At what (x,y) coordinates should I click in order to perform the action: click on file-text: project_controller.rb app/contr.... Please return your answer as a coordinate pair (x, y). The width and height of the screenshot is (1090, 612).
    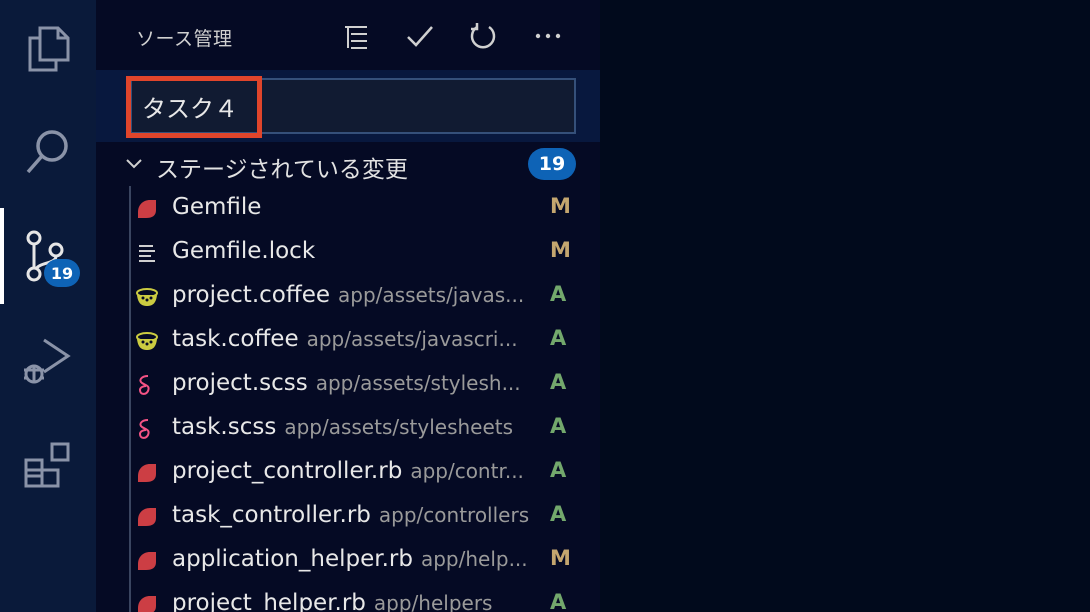
    Looking at the image, I should click on (358, 471).